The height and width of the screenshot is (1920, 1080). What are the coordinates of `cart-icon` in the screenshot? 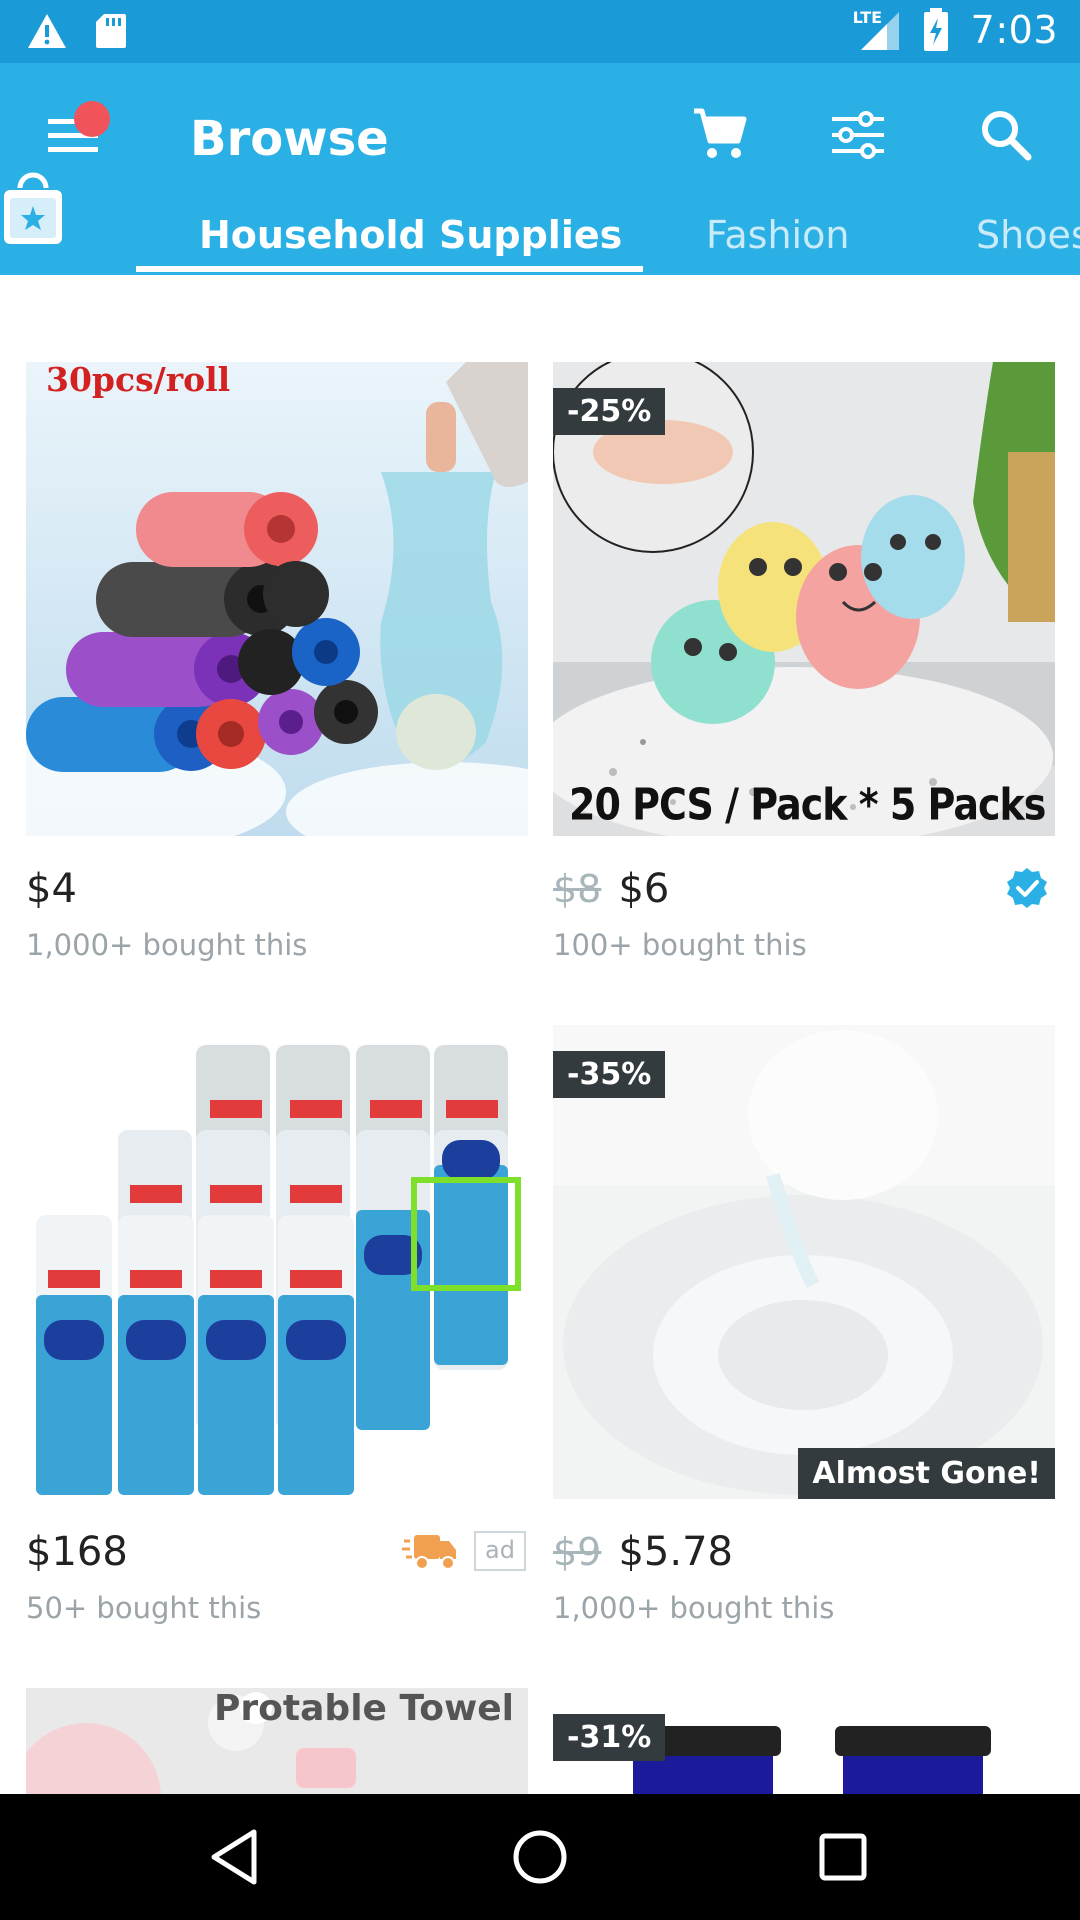 It's located at (720, 135).